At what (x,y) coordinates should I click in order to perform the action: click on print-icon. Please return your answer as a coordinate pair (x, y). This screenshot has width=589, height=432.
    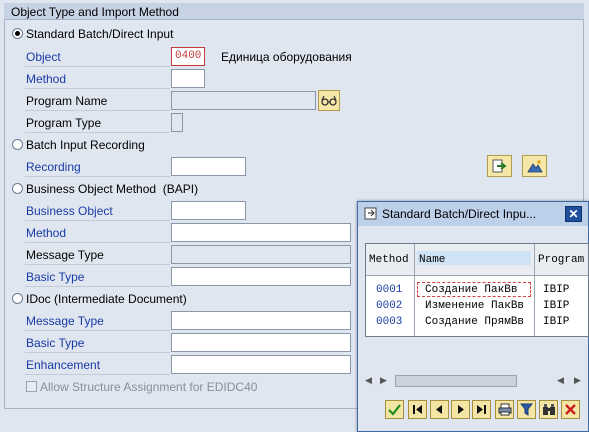
    Looking at the image, I should click on (504, 409).